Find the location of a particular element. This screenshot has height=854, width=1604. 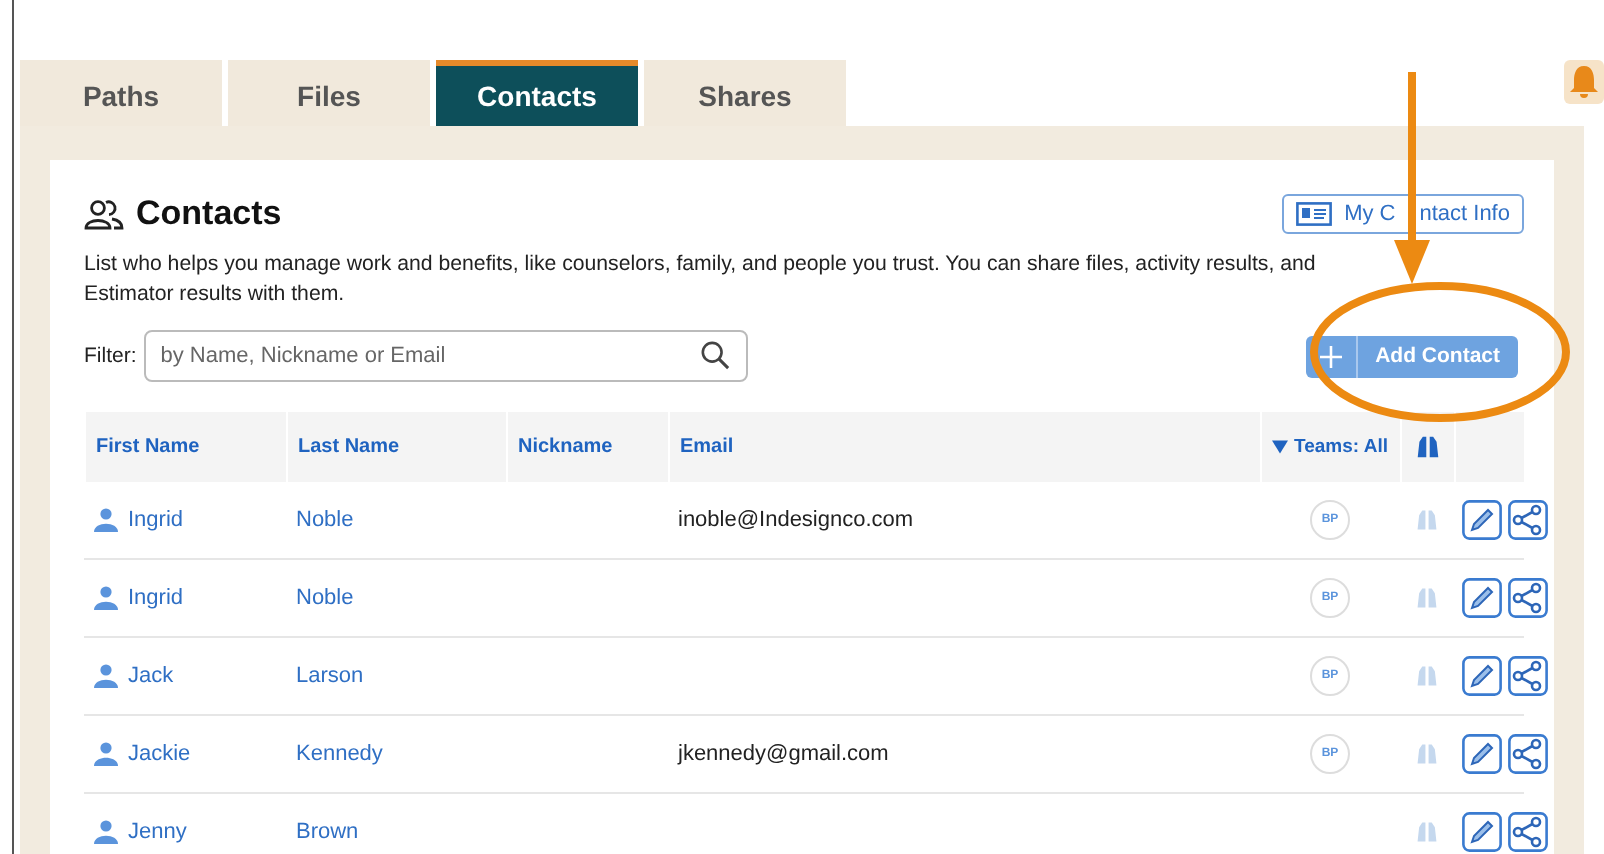

tab: Files is located at coordinates (329, 93).